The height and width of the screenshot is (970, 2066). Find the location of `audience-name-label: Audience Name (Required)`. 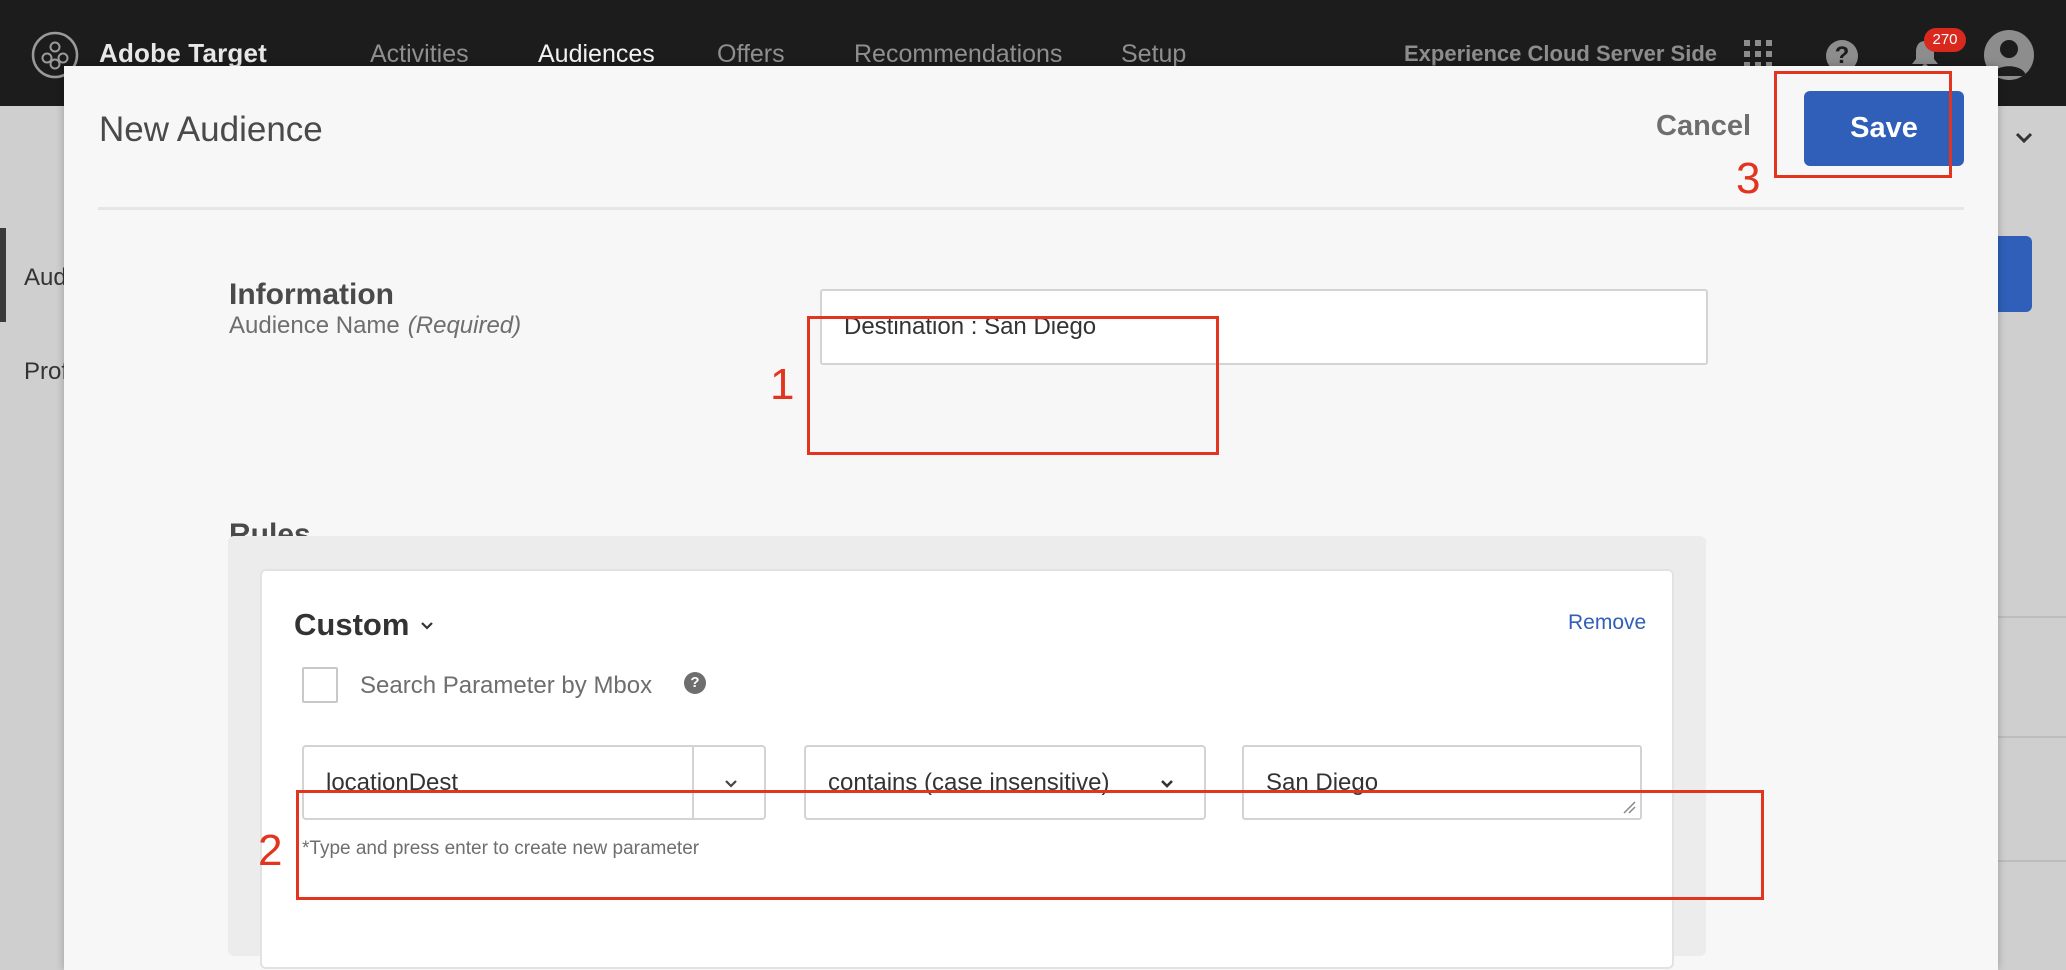

audience-name-label: Audience Name (Required) is located at coordinates (375, 326).